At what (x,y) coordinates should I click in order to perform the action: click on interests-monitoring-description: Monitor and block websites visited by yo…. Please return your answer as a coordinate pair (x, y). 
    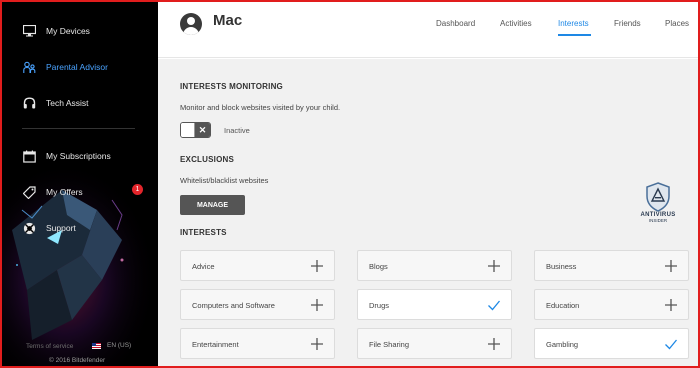
    Looking at the image, I should click on (260, 107).